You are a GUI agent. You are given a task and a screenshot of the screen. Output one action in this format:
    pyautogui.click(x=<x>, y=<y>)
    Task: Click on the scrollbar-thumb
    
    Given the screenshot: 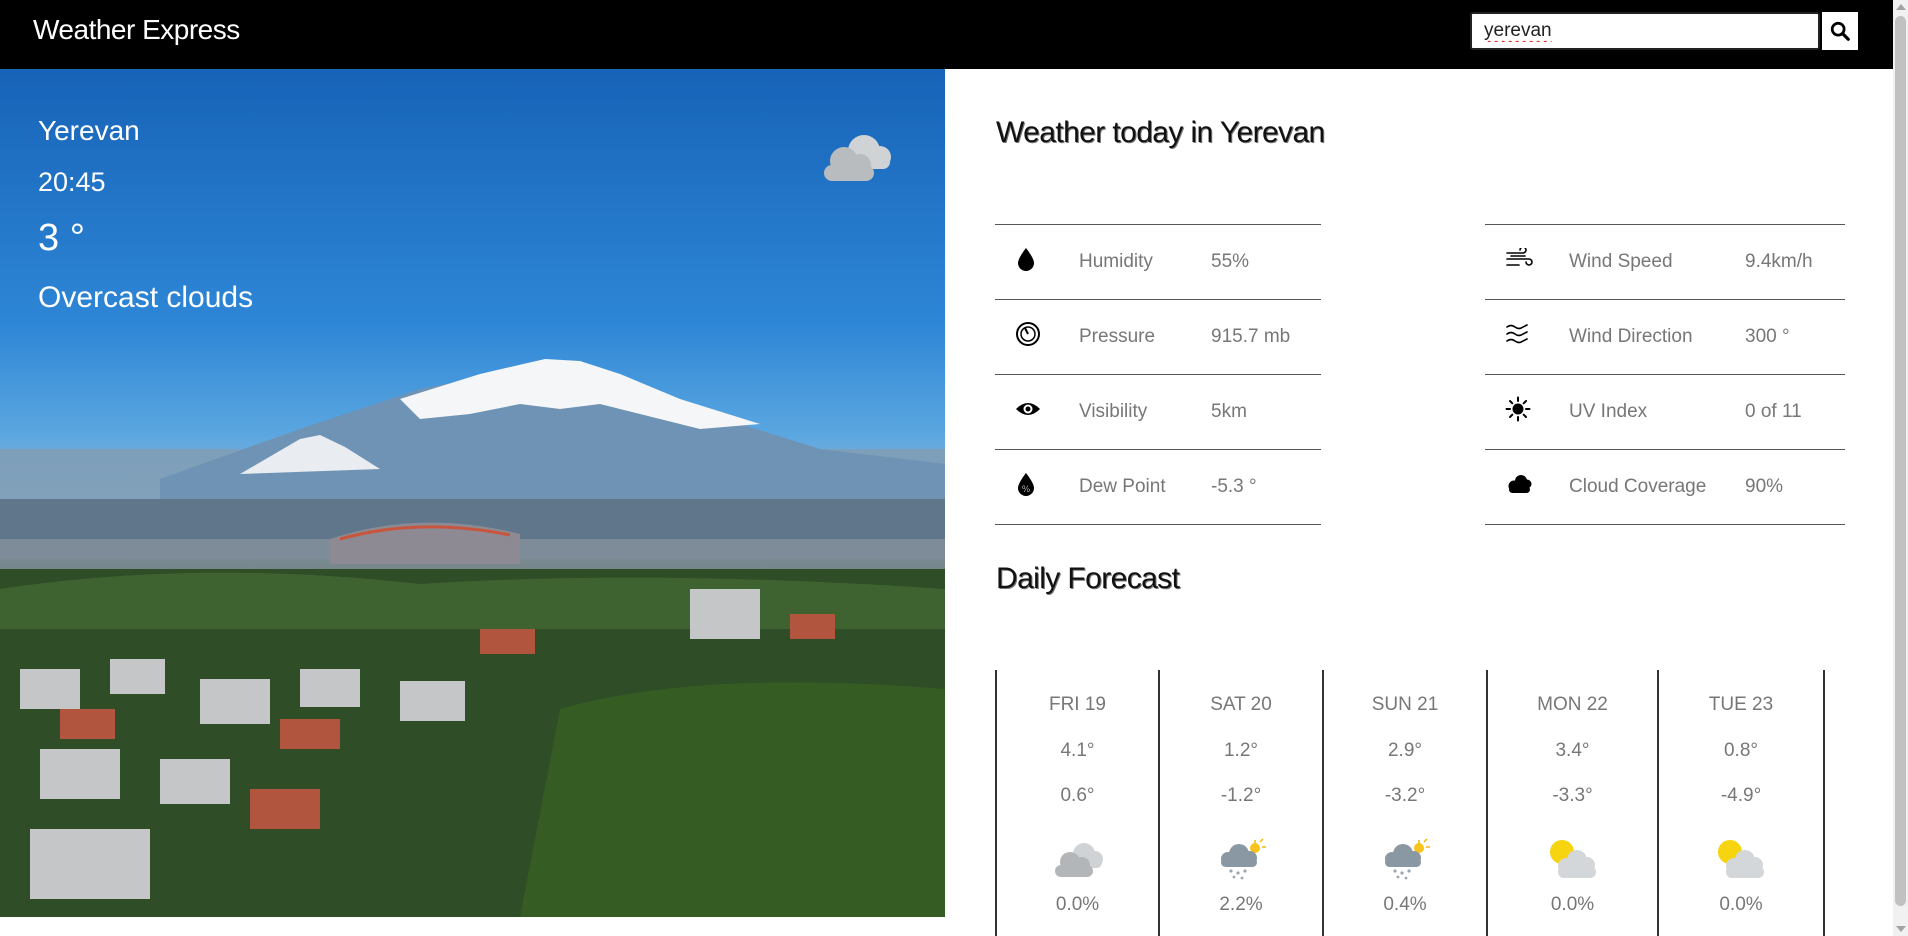 What is the action you would take?
    pyautogui.click(x=1900, y=461)
    